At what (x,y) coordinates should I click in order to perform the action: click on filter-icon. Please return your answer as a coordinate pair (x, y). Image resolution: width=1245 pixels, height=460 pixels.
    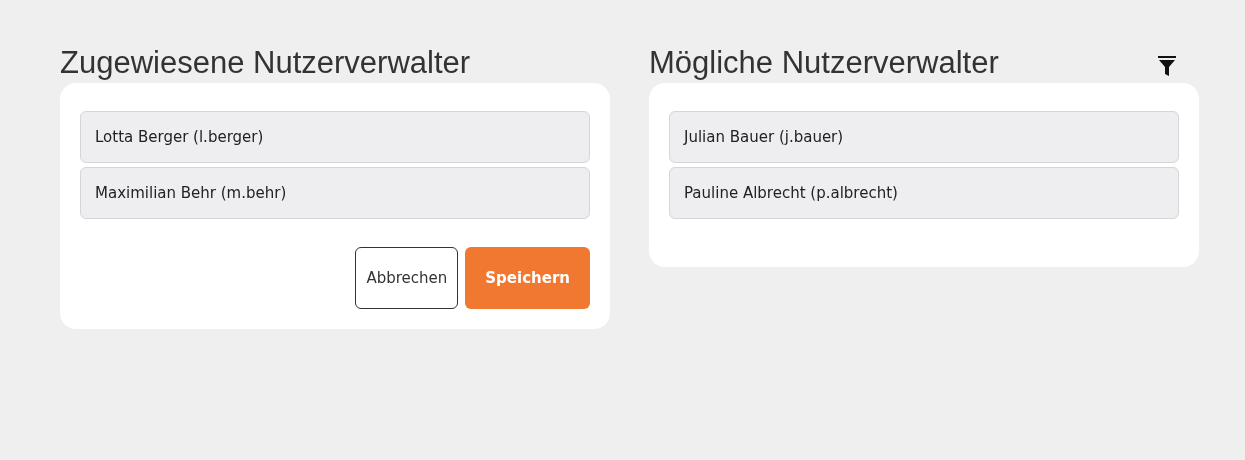
    Looking at the image, I should click on (1167, 66).